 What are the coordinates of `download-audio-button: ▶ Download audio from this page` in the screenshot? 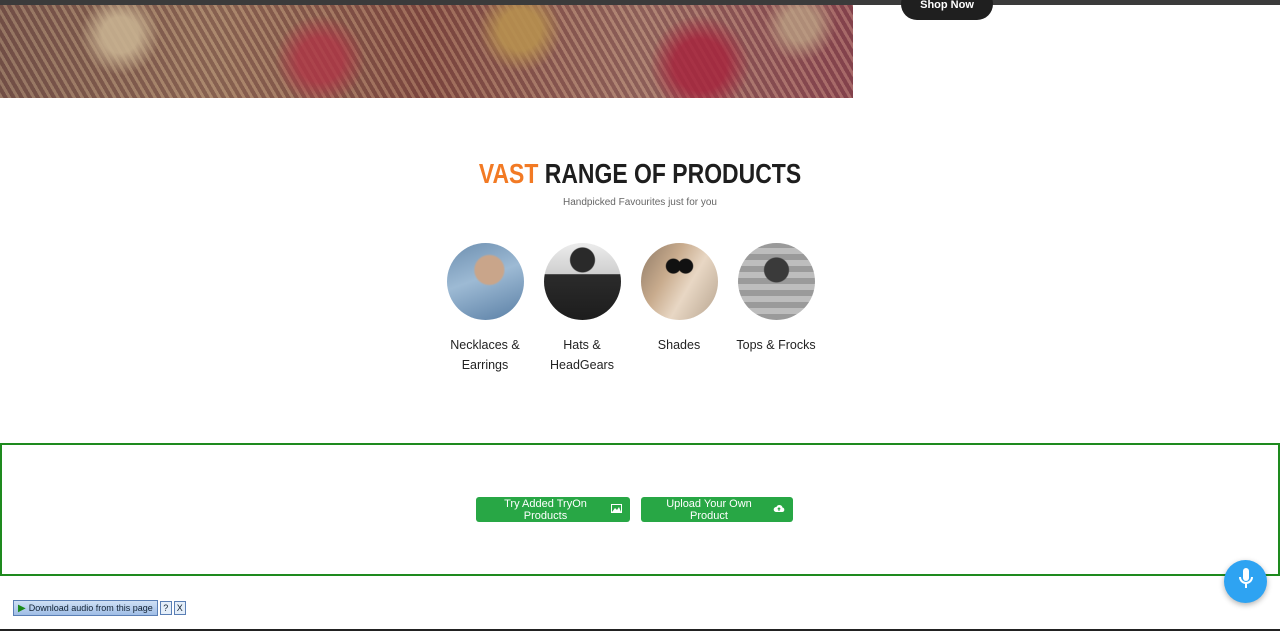 It's located at (85, 608).